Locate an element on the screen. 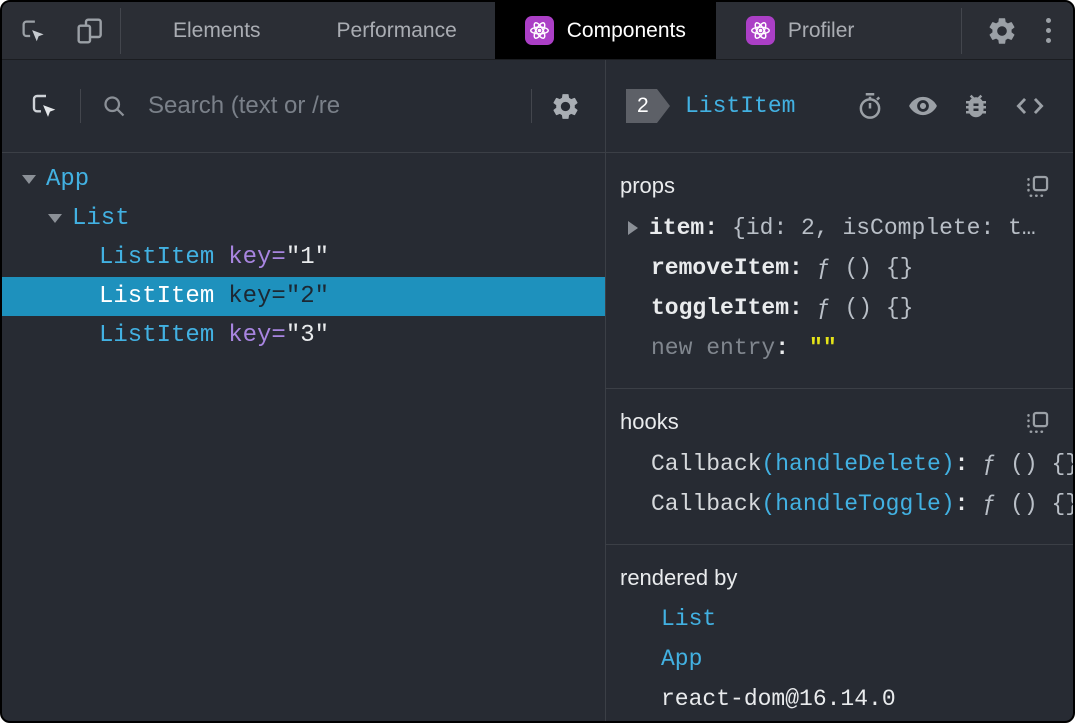 The width and height of the screenshot is (1075, 723). hook-row-handledelete: Callback (handleDelete): ƒ () {} is located at coordinates (846, 464).